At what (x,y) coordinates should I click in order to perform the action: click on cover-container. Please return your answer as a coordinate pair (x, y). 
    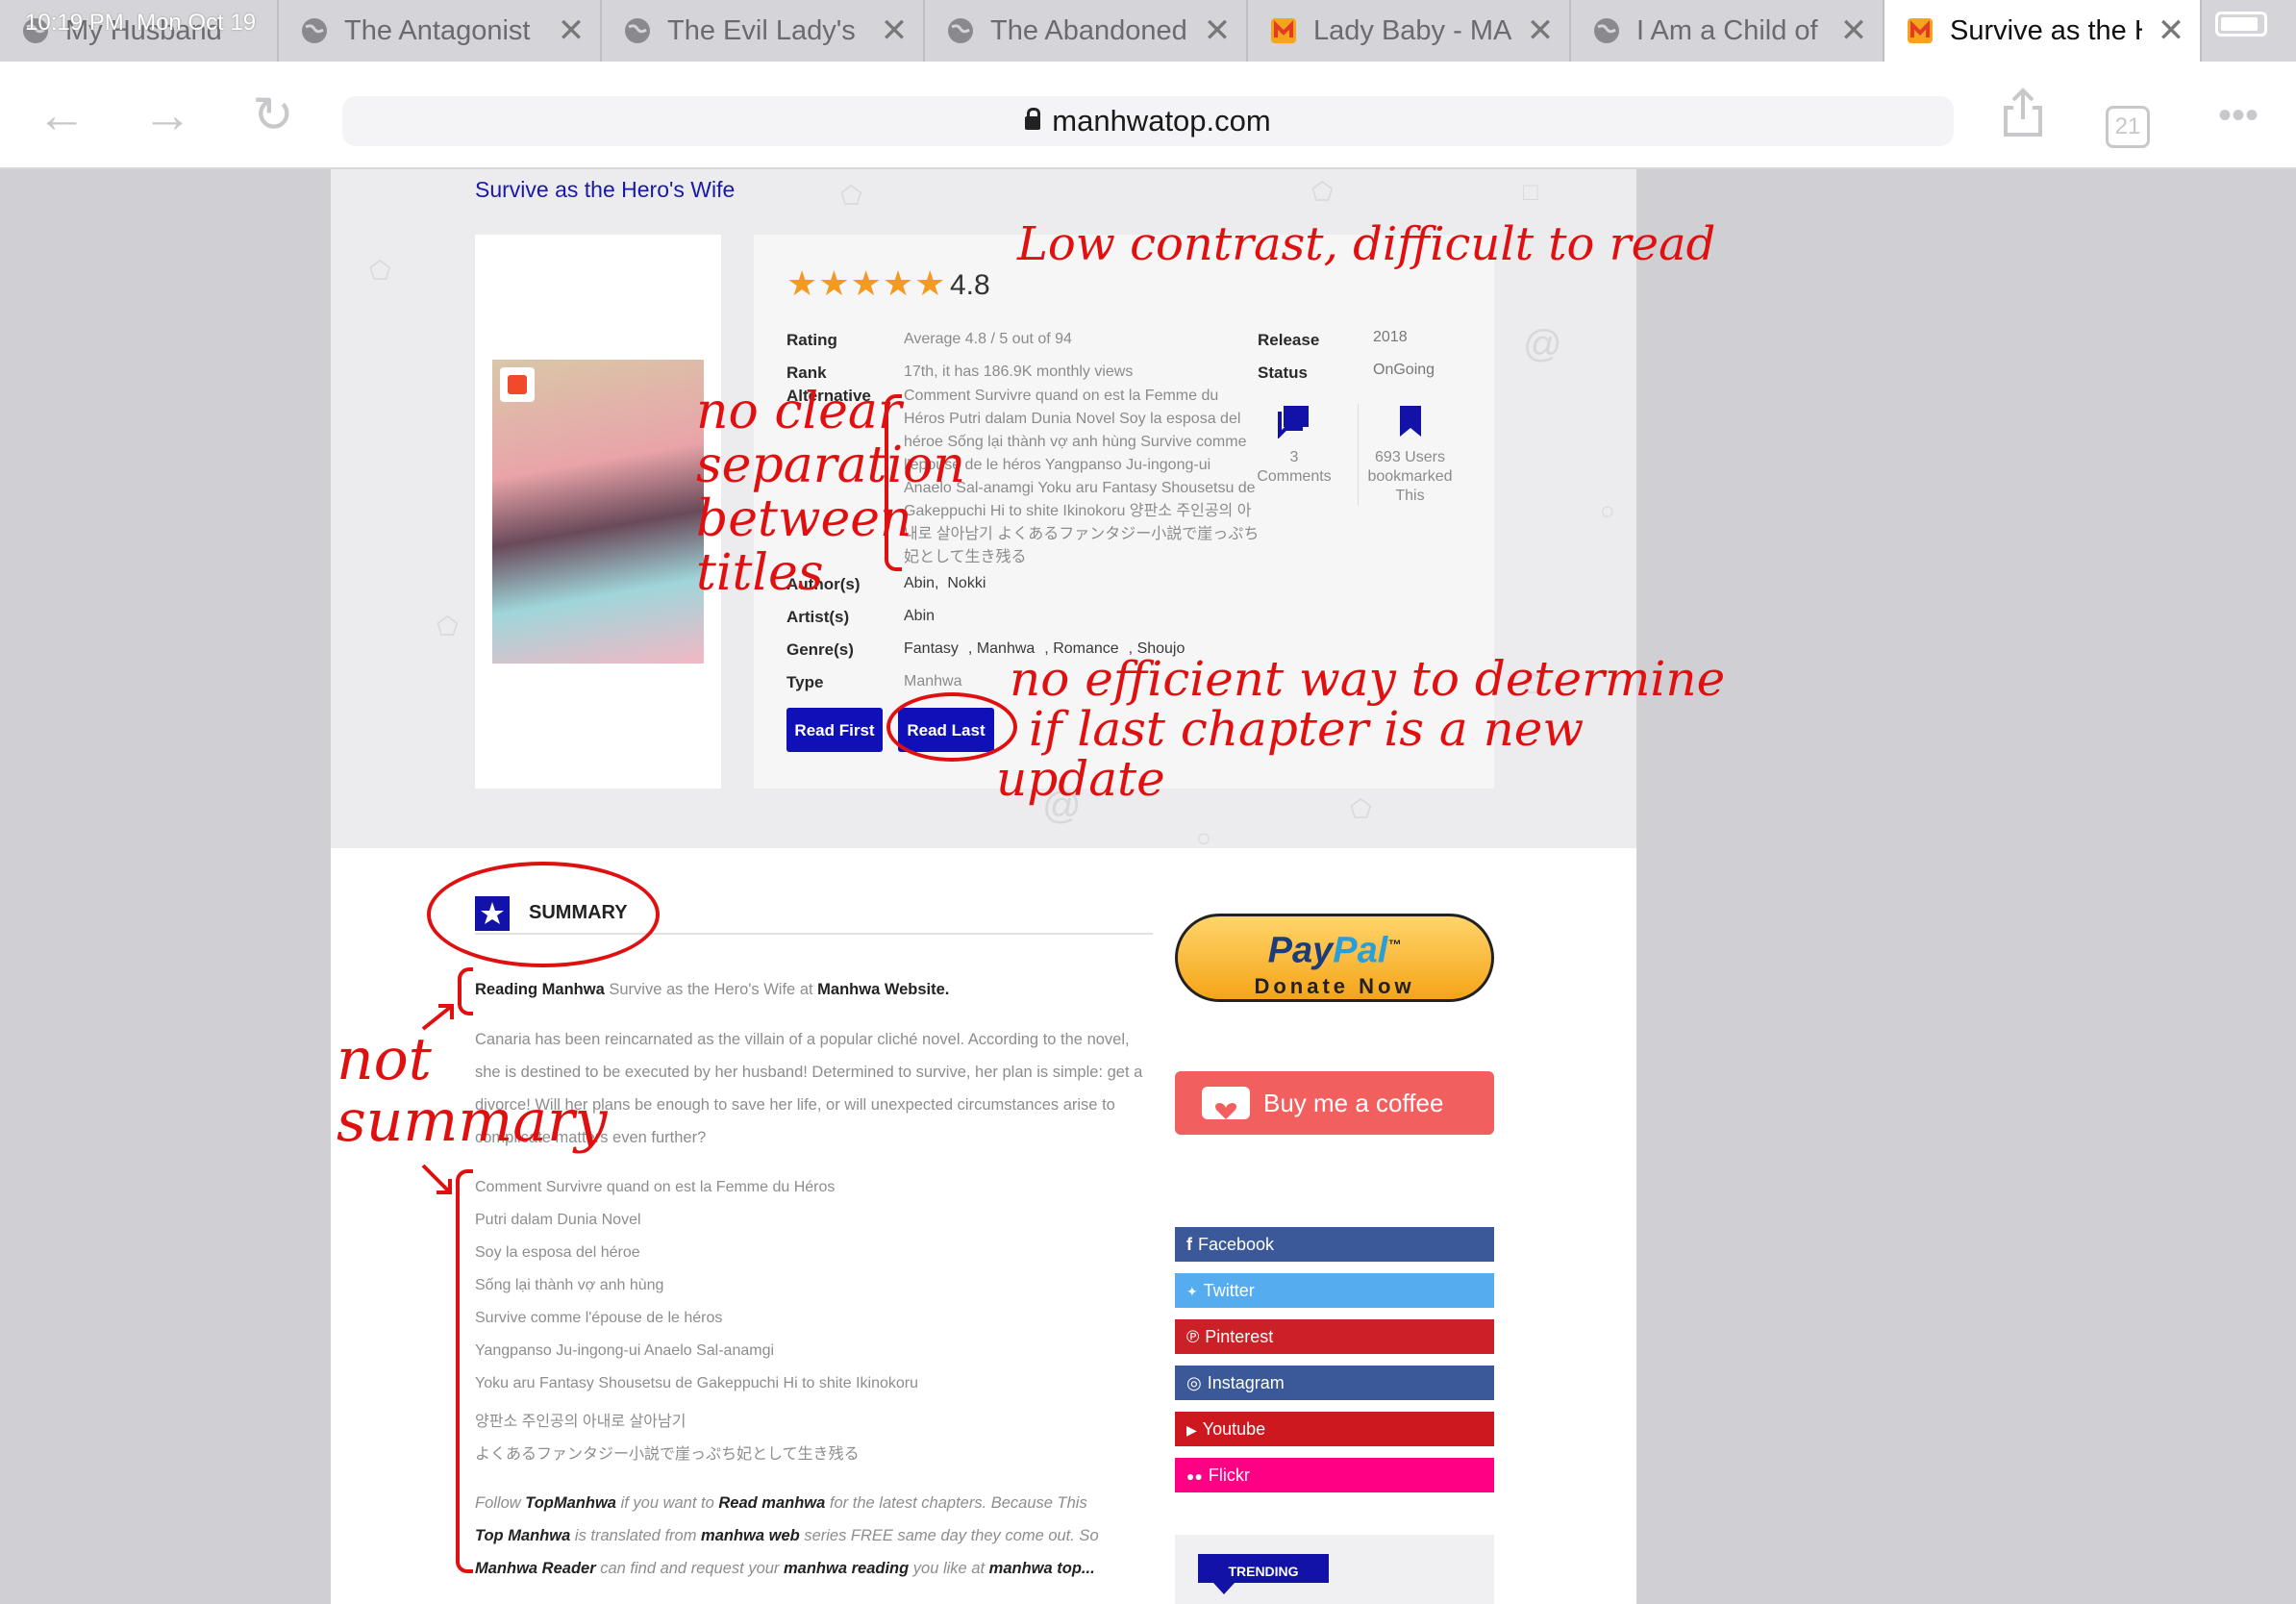
    Looking at the image, I should click on (598, 512).